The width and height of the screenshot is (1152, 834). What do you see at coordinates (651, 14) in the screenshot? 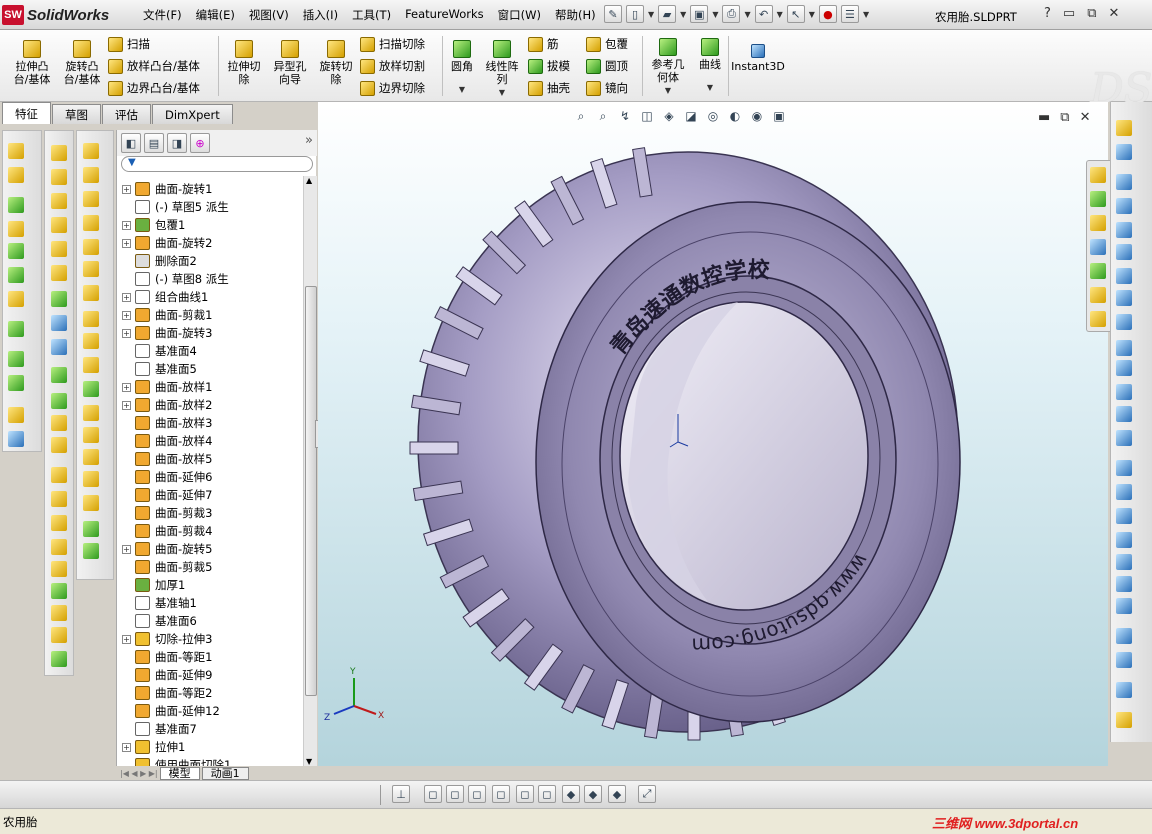
I see `new-dropdown-icon: ▼` at bounding box center [651, 14].